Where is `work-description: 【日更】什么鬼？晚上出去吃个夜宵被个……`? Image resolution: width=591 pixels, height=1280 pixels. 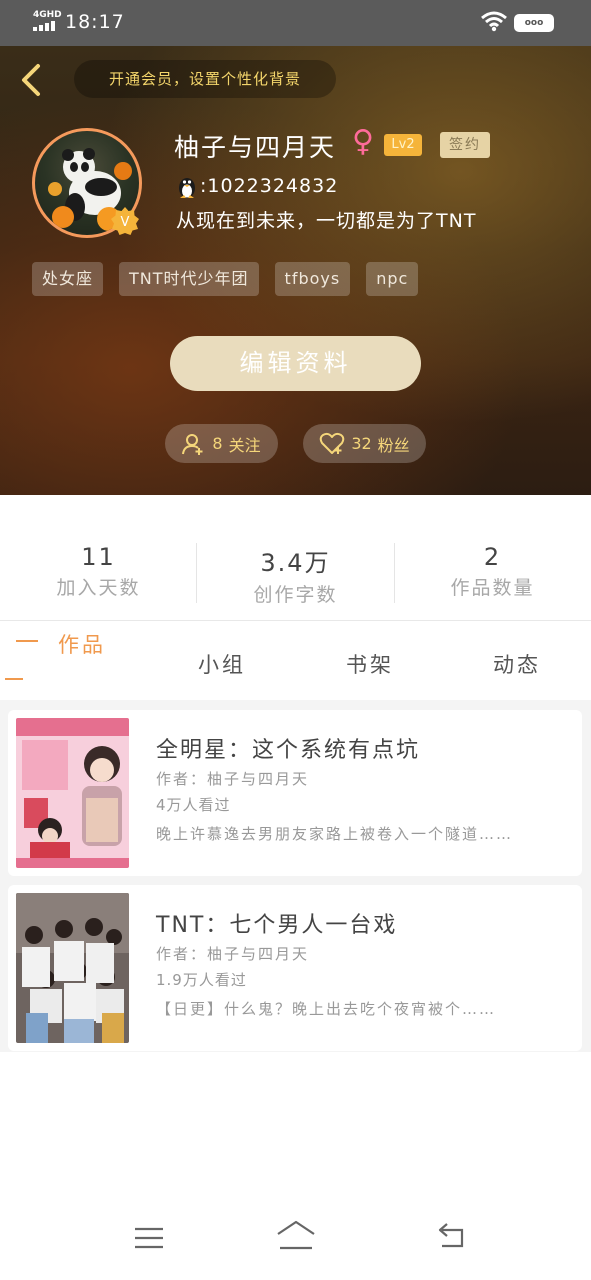
work-description: 【日更】什么鬼？晚上出去吃个夜宵被个…… is located at coordinates (326, 1009).